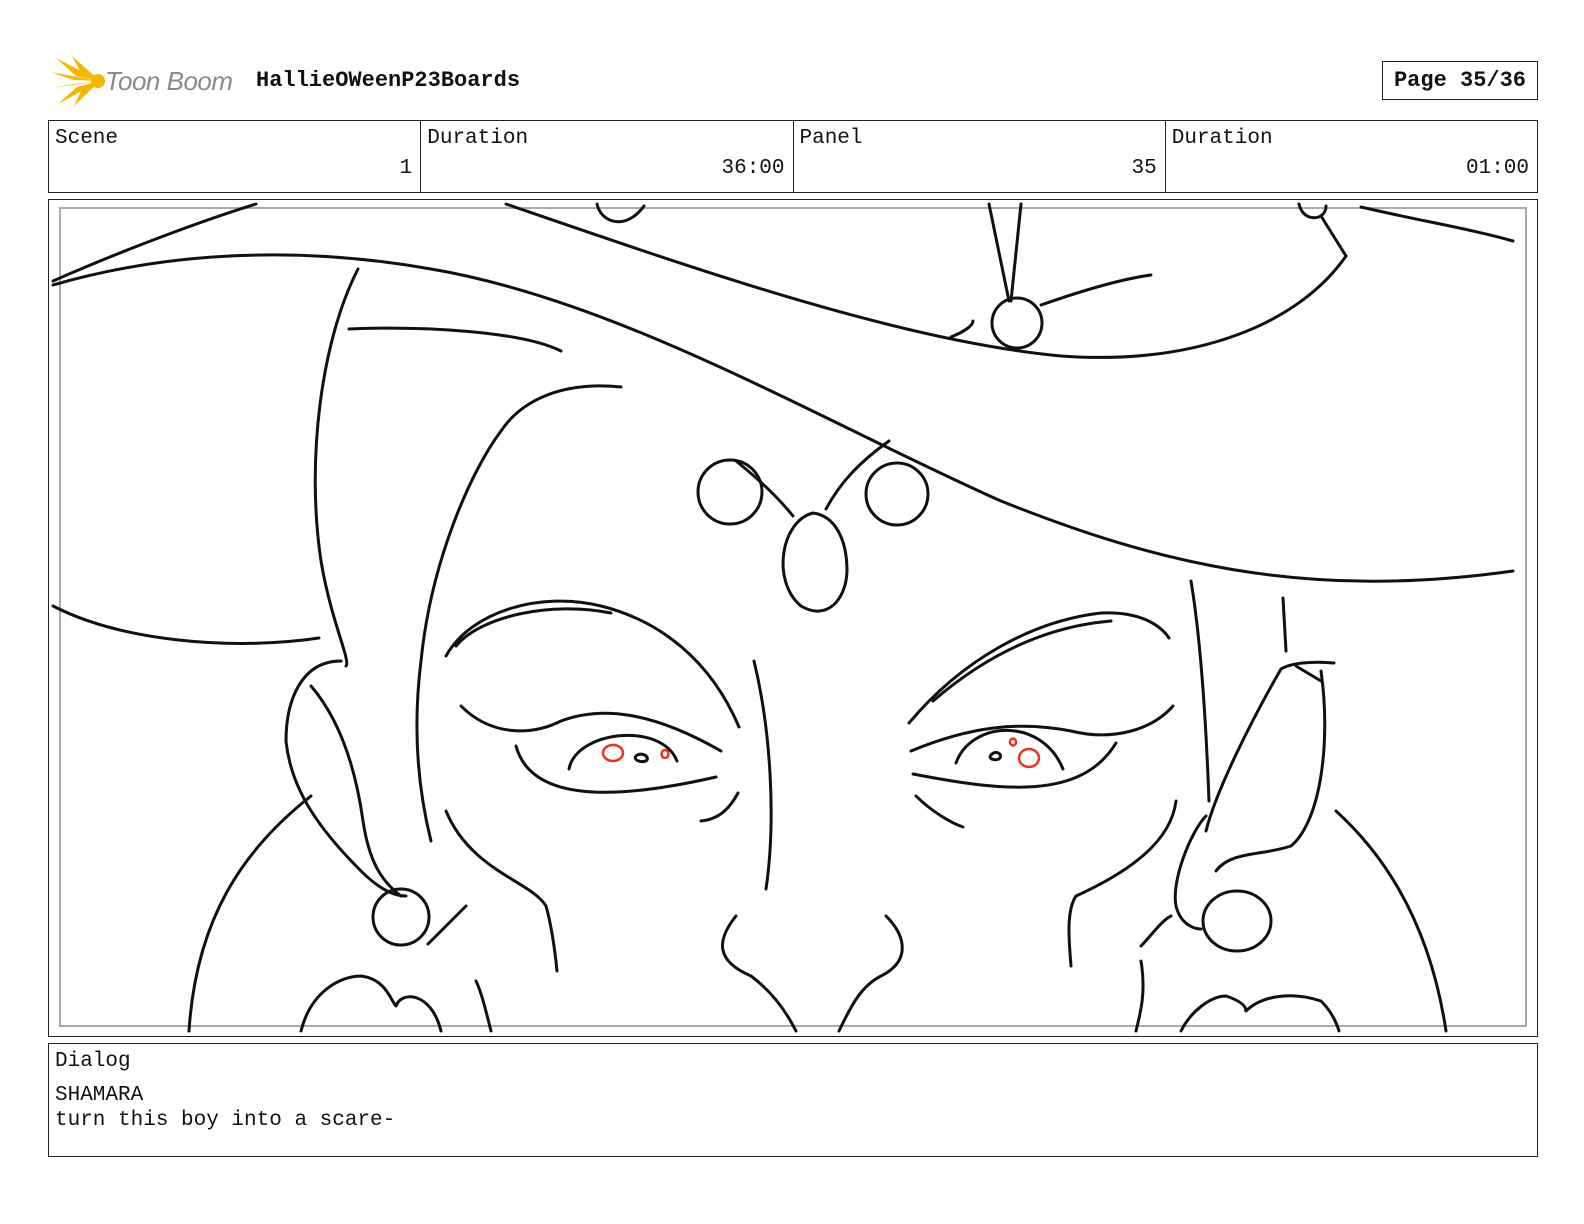 The width and height of the screenshot is (1584, 1224). Describe the element at coordinates (1497, 168) in the screenshot. I see `panel-duration-value: 01:00` at that location.